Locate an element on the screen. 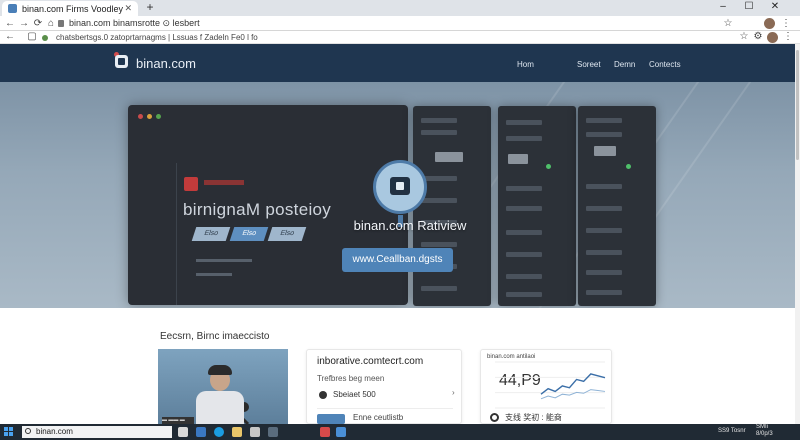 The width and height of the screenshot is (800, 440). mail-icon is located at coordinates (273, 432).